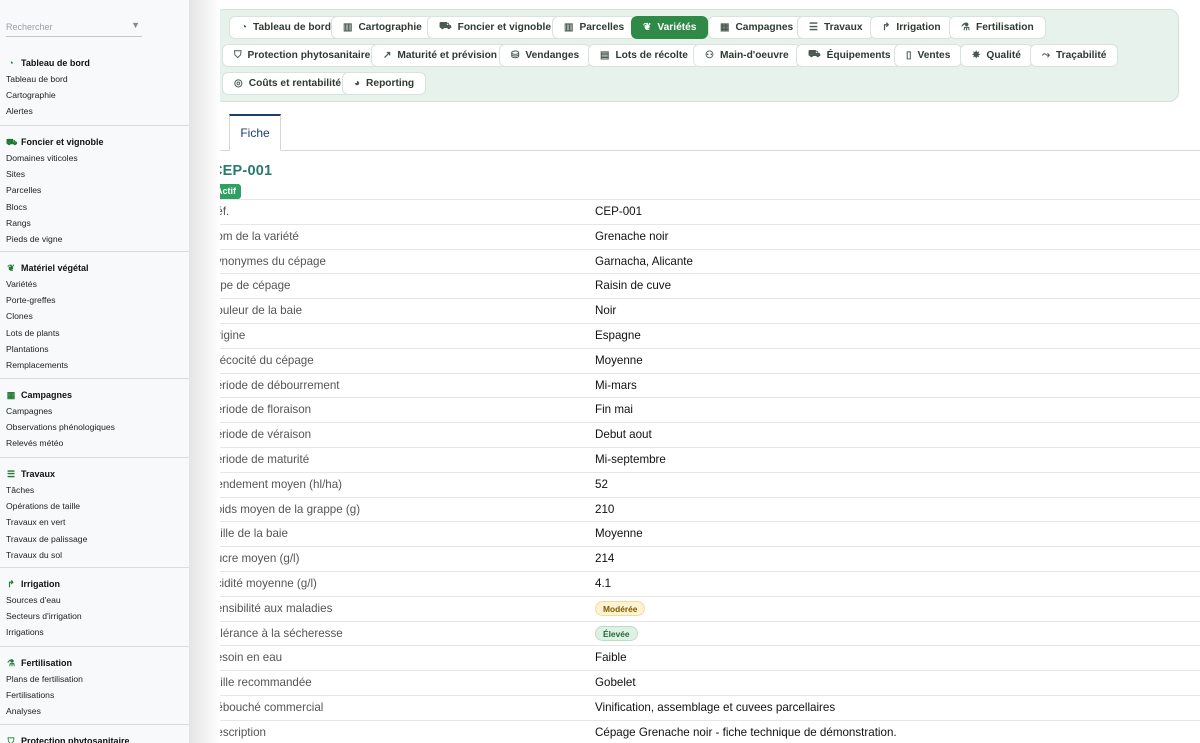  What do you see at coordinates (287, 83) in the screenshot?
I see `module-button-co-ts-et-rentabilit-: ◎ Coûts et rentabilité` at bounding box center [287, 83].